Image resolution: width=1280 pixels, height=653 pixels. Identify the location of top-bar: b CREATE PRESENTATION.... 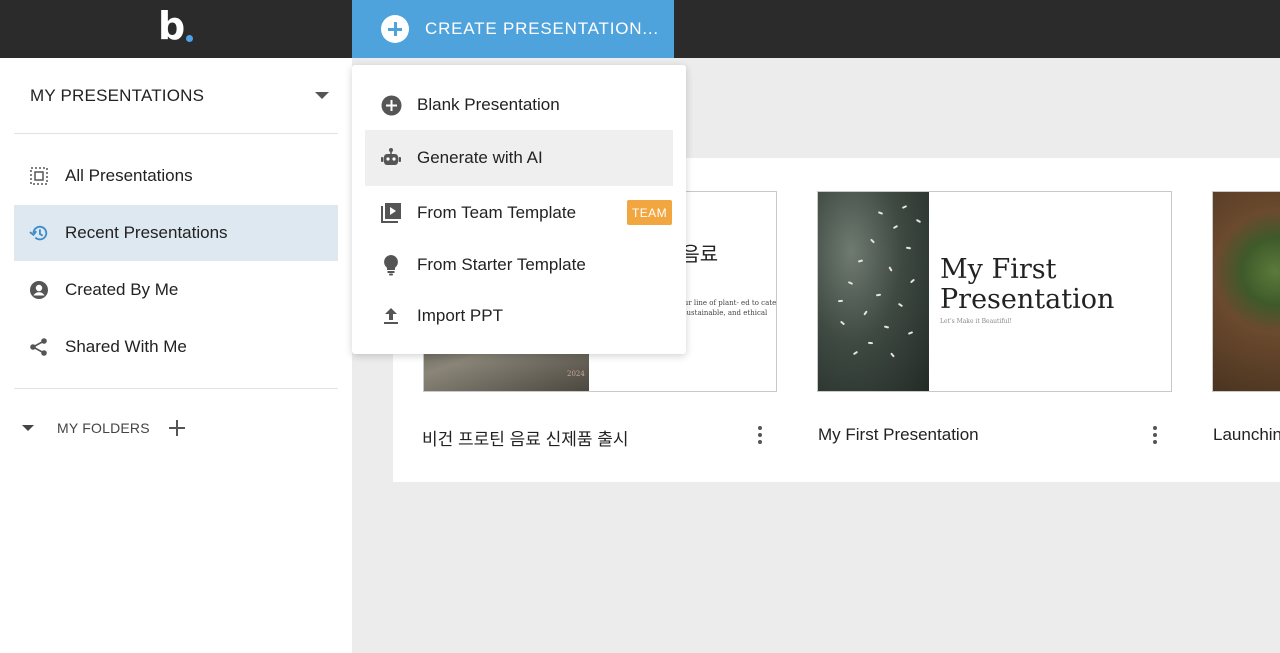
(640, 29).